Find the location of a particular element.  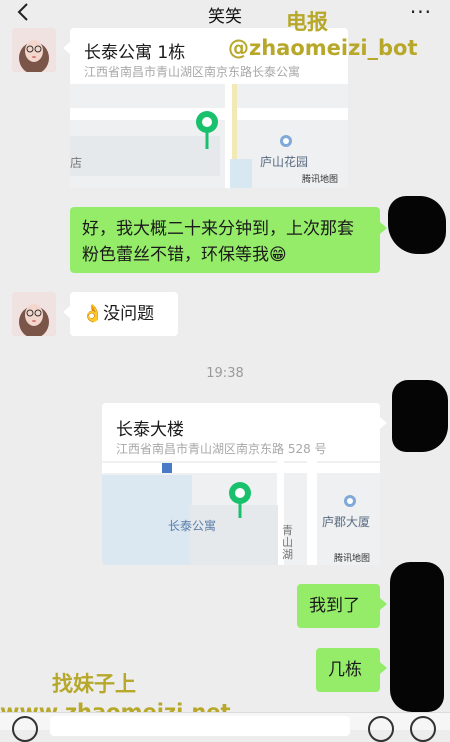

input-bar is located at coordinates (225, 727).